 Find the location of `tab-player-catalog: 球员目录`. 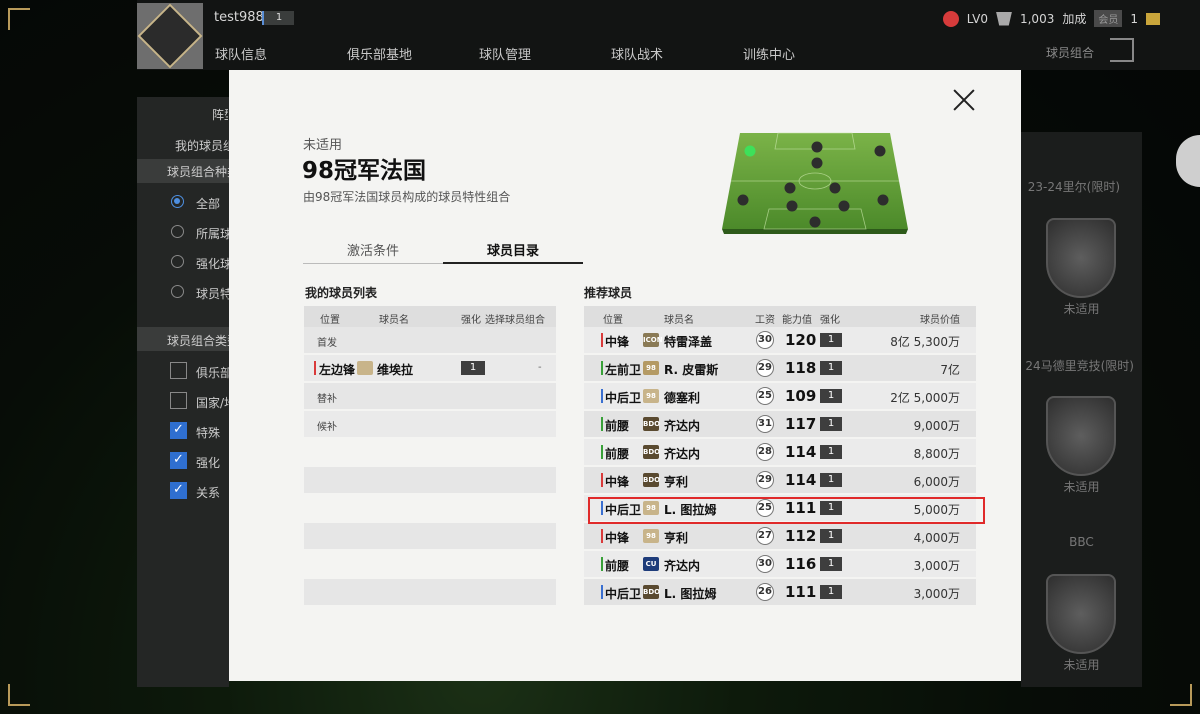

tab-player-catalog: 球员目录 is located at coordinates (513, 252).